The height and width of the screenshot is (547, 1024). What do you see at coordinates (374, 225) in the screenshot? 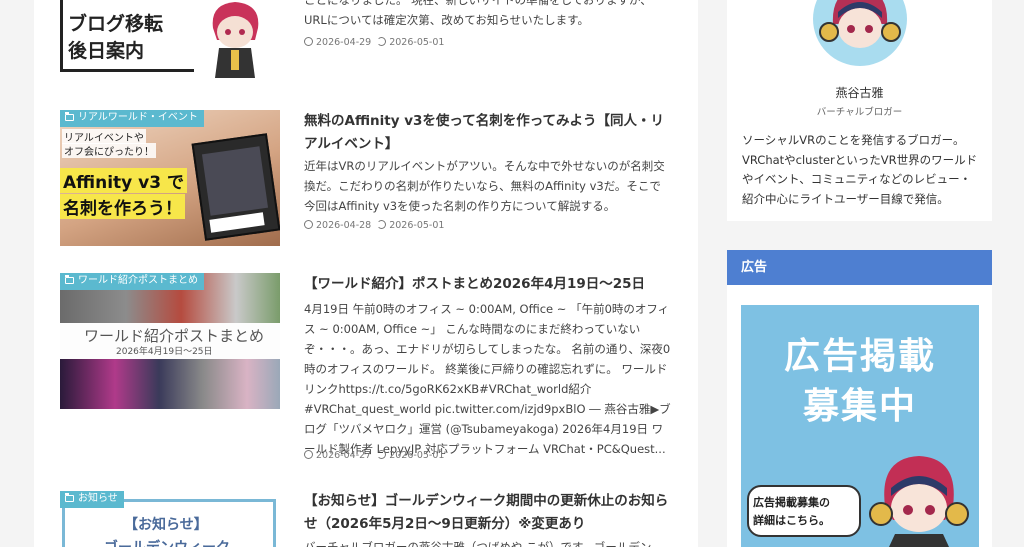
I see `article-dates: 2026-04-28 2026-05-01` at bounding box center [374, 225].